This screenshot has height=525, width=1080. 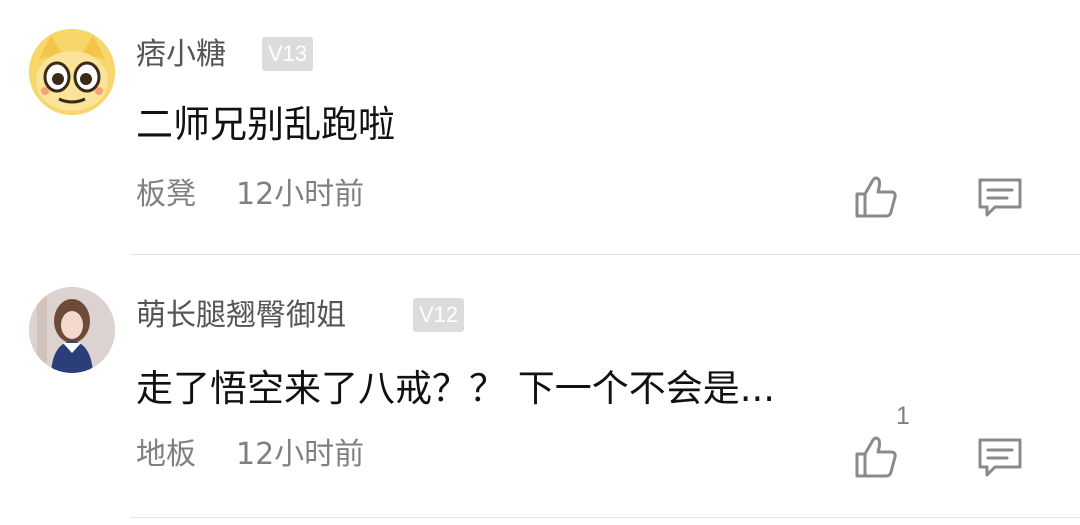 I want to click on comment-text: 二师兄别乱跑啦, so click(x=265, y=124).